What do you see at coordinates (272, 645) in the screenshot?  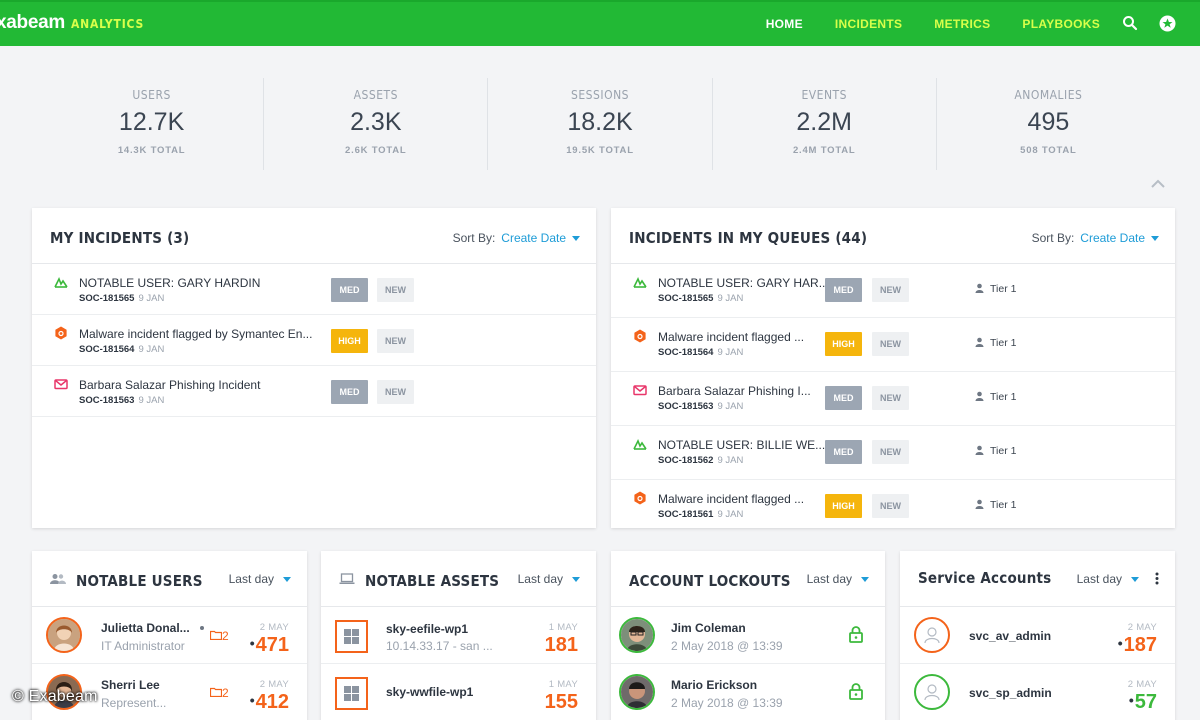 I see `risk-score-value: 471` at bounding box center [272, 645].